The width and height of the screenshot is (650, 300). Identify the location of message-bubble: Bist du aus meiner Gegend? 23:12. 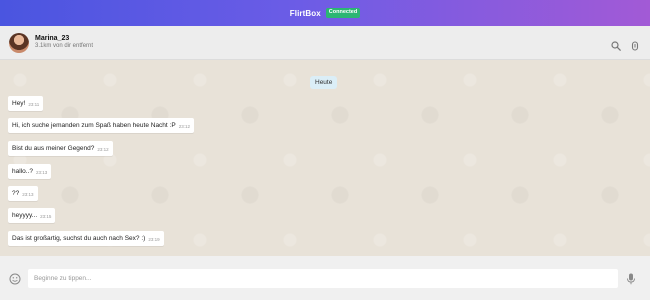
(60, 148).